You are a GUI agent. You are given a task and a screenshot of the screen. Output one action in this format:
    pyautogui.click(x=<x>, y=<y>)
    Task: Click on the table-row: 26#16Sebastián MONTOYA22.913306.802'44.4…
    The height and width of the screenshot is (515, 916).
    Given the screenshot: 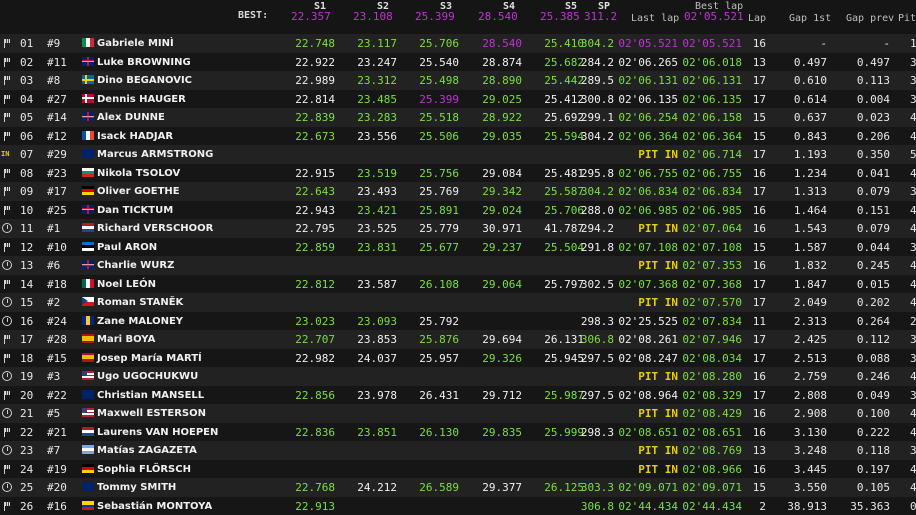 What is the action you would take?
    pyautogui.click(x=458, y=506)
    